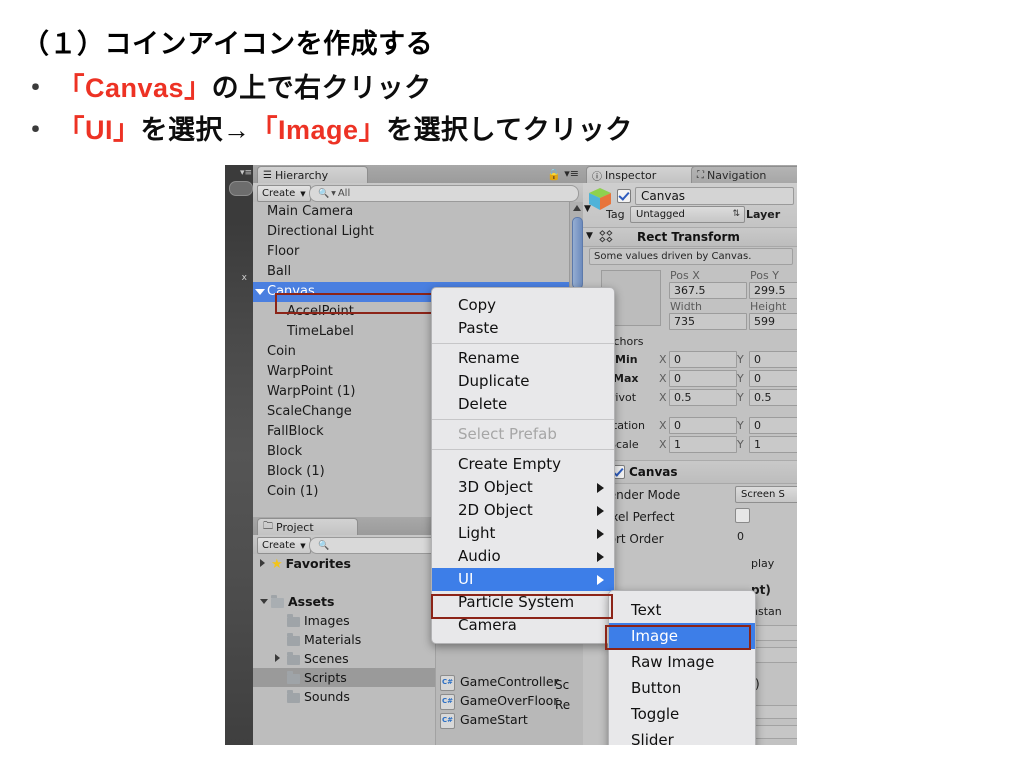 The image size is (1024, 768). Describe the element at coordinates (227, 85) in the screenshot. I see `bullet-line-1: ・ 「Canvas」の上で右クリック` at that location.